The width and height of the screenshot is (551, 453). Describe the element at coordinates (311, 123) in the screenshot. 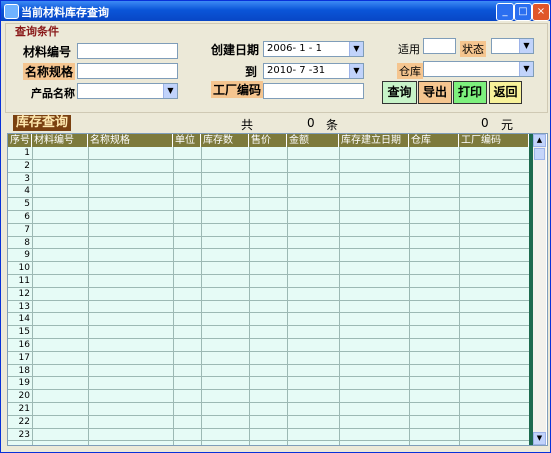

I see `record-count: 0` at that location.